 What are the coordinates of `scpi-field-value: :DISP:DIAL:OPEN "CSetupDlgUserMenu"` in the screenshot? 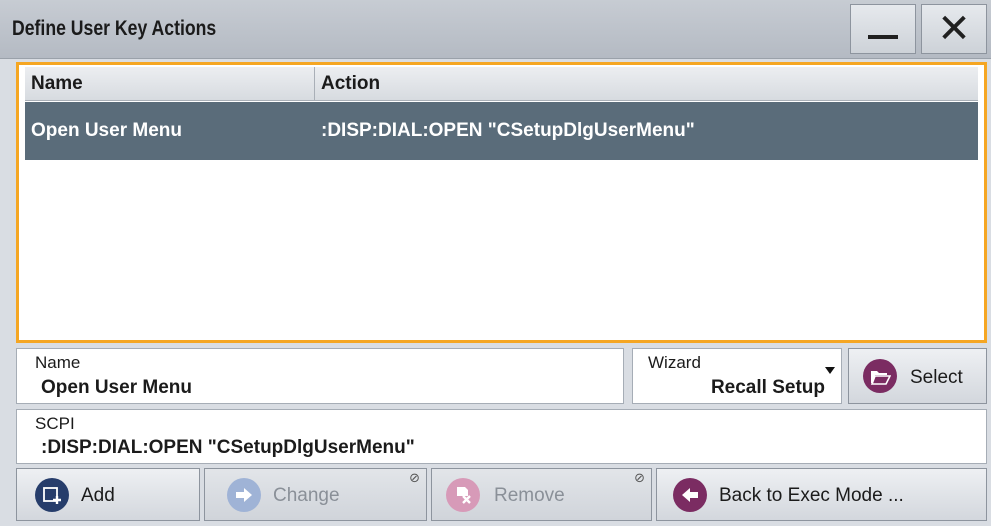 It's located at (228, 447).